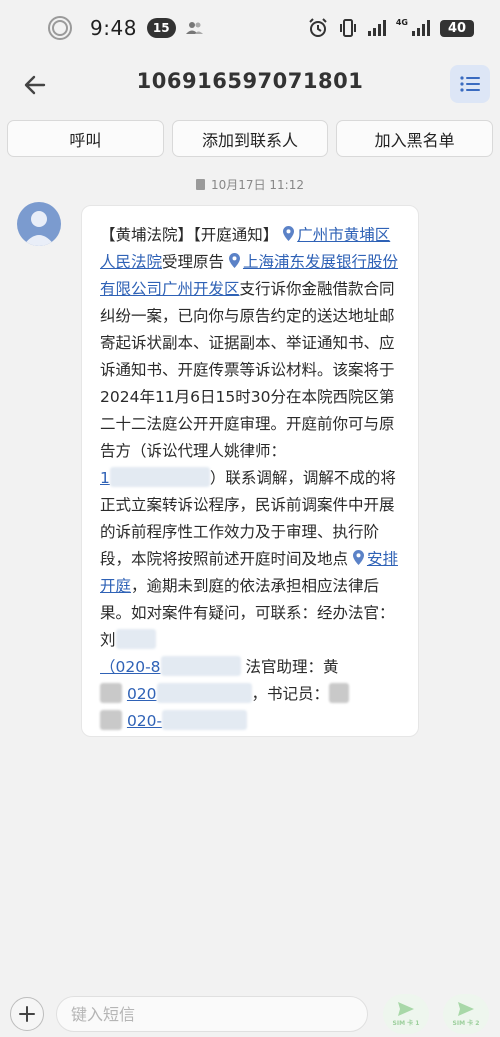 The image size is (500, 1037). What do you see at coordinates (318, 27) in the screenshot?
I see `alarm-icon` at bounding box center [318, 27].